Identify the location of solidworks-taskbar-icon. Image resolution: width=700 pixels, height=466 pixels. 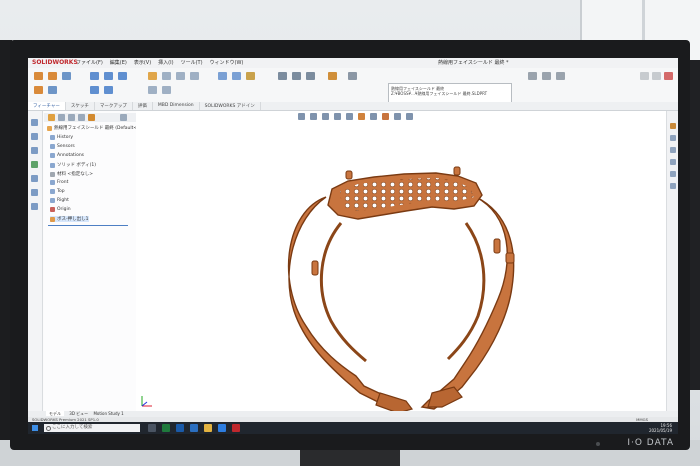
(236, 428).